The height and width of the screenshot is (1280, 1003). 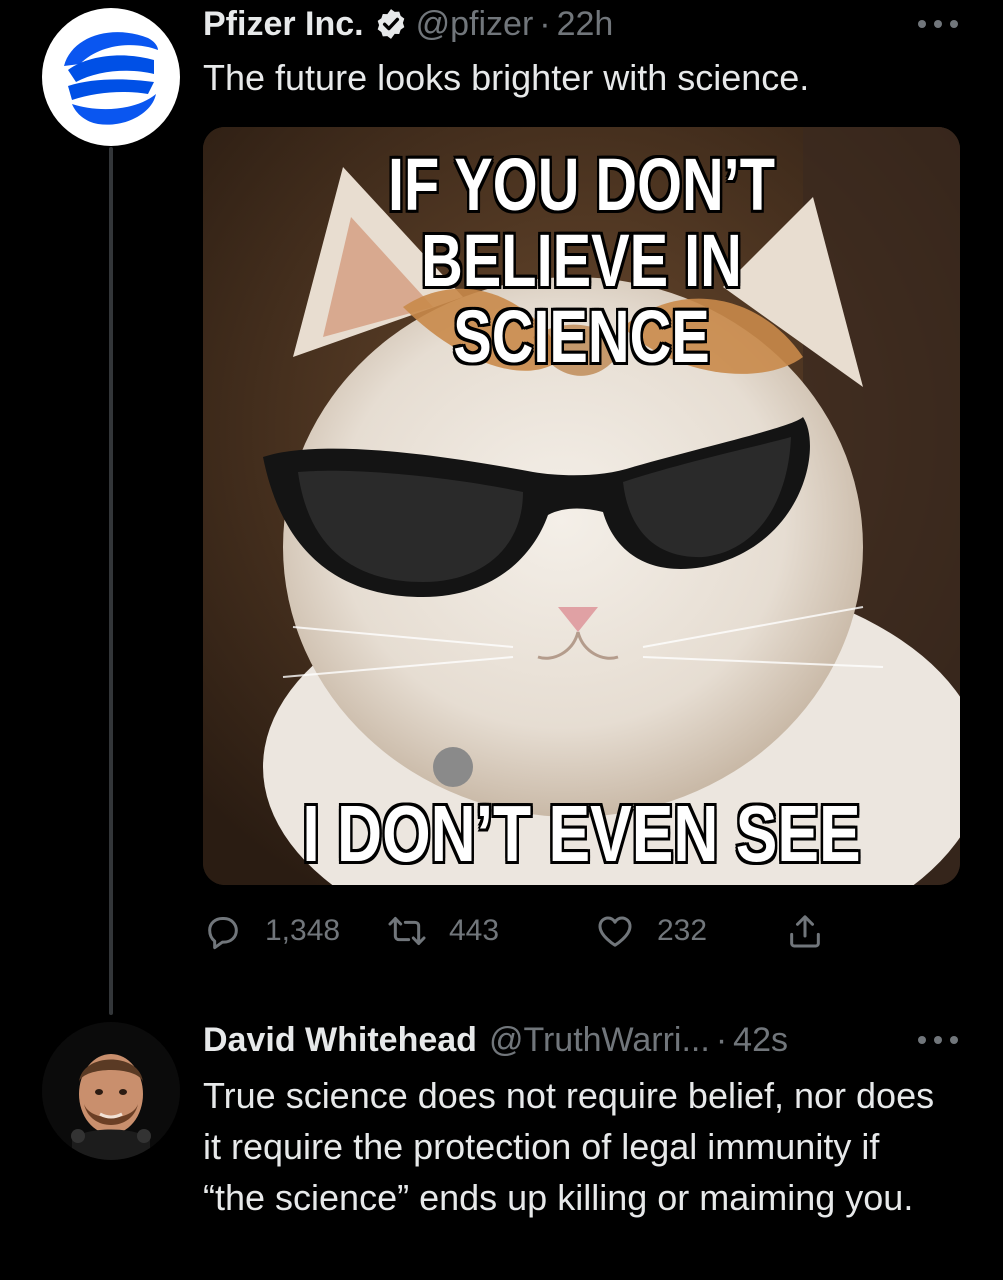 I want to click on share-button, so click(x=816, y=931).